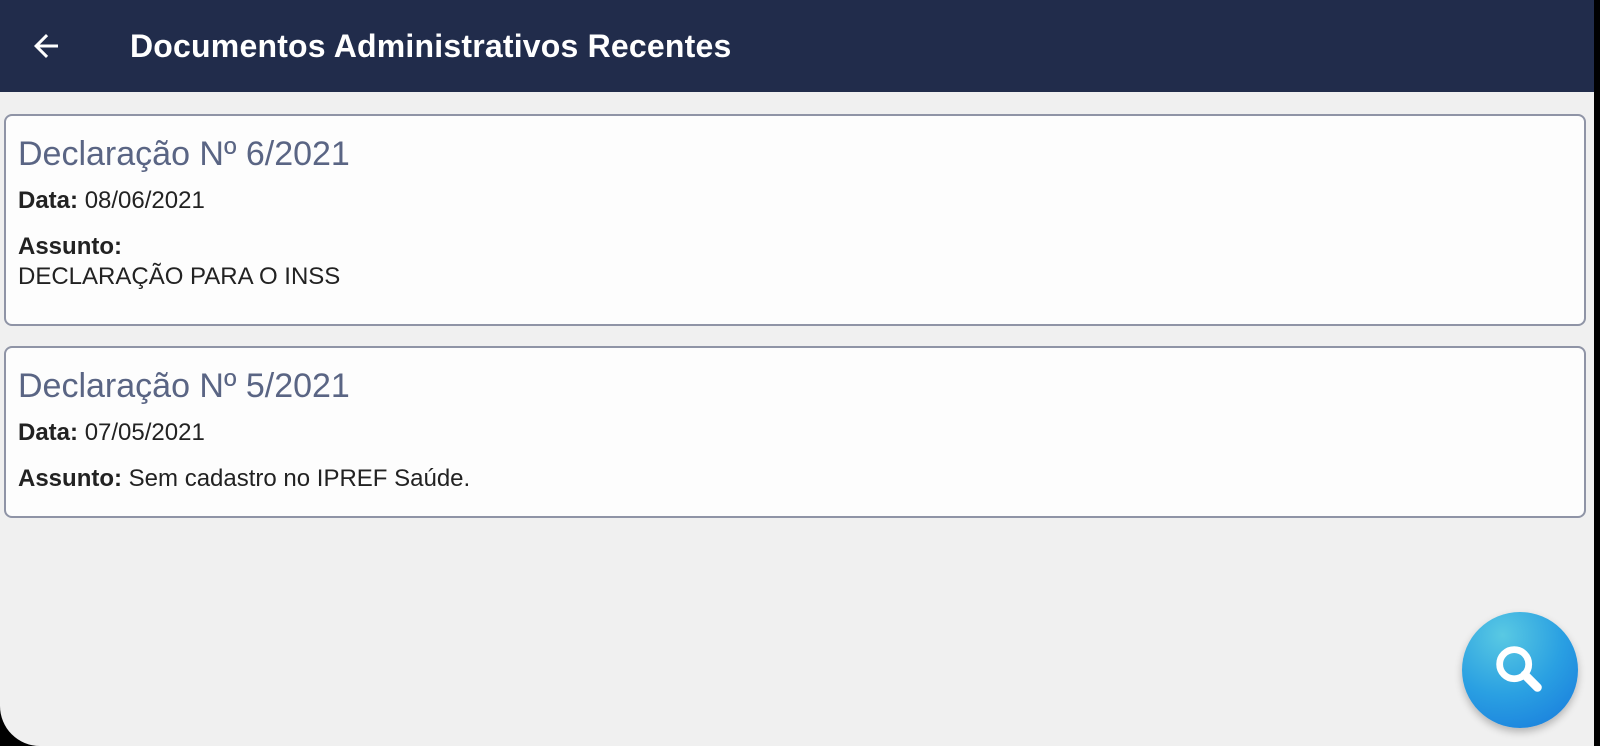 The width and height of the screenshot is (1600, 746). What do you see at coordinates (144, 200) in the screenshot?
I see `date-value: 08/06/2021` at bounding box center [144, 200].